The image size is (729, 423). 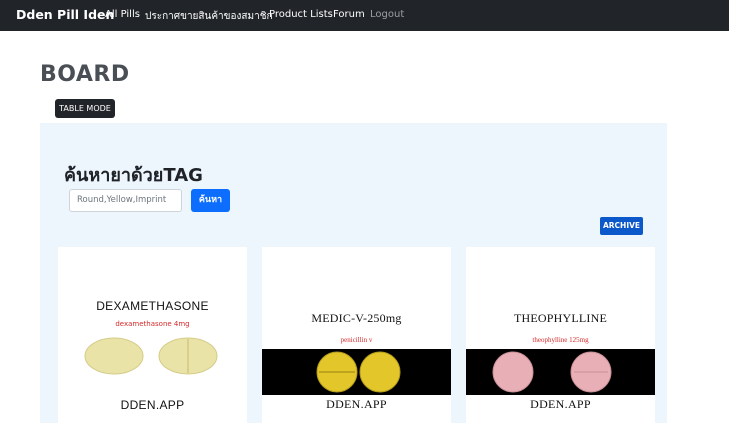 I want to click on pill-subtitle: penicillin v, so click(x=356, y=340).